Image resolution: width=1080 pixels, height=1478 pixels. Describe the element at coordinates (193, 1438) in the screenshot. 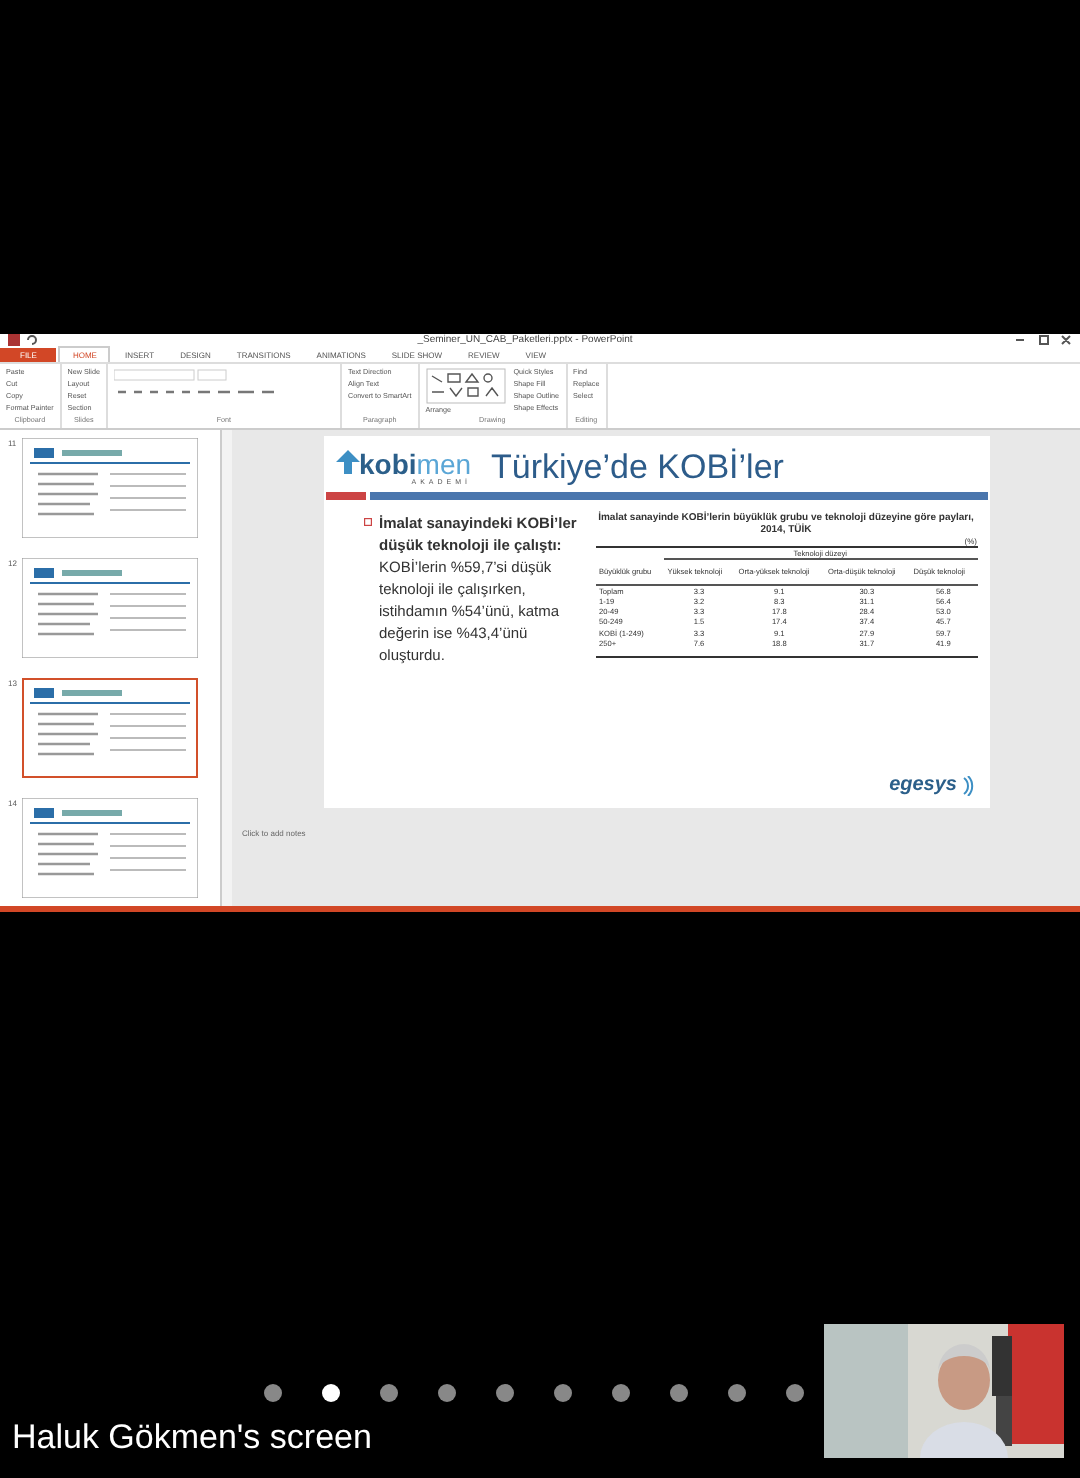

I see `screen-share-label: Haluk Gökmen's screen` at that location.